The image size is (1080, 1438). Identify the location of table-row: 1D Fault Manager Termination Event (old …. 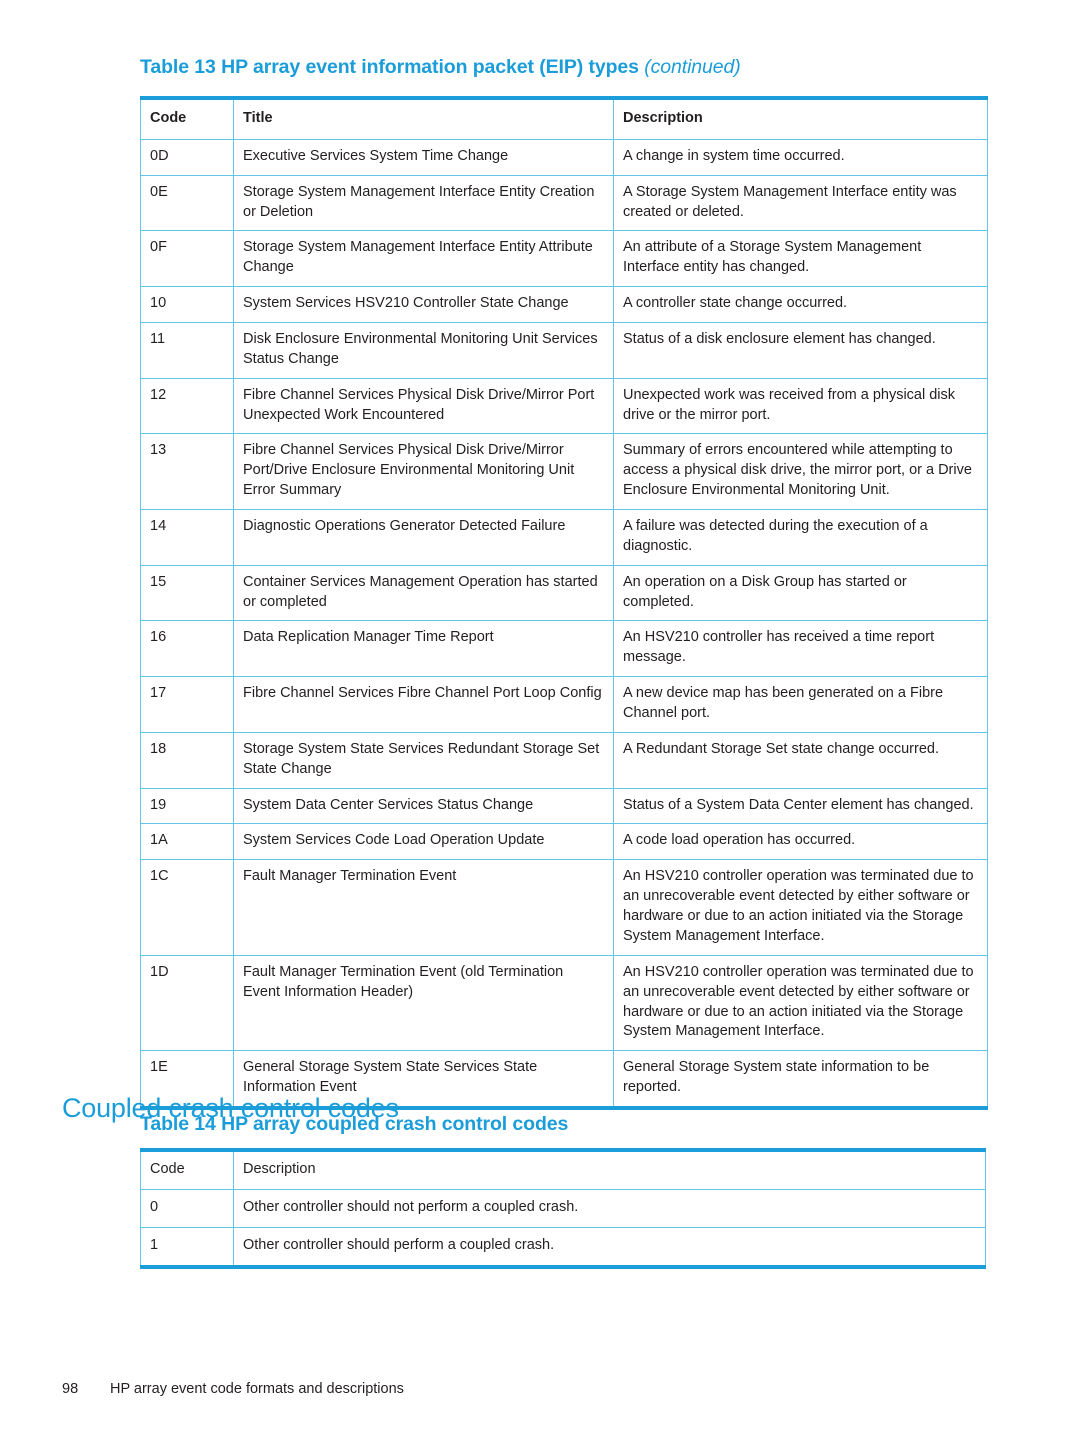
(564, 1003).